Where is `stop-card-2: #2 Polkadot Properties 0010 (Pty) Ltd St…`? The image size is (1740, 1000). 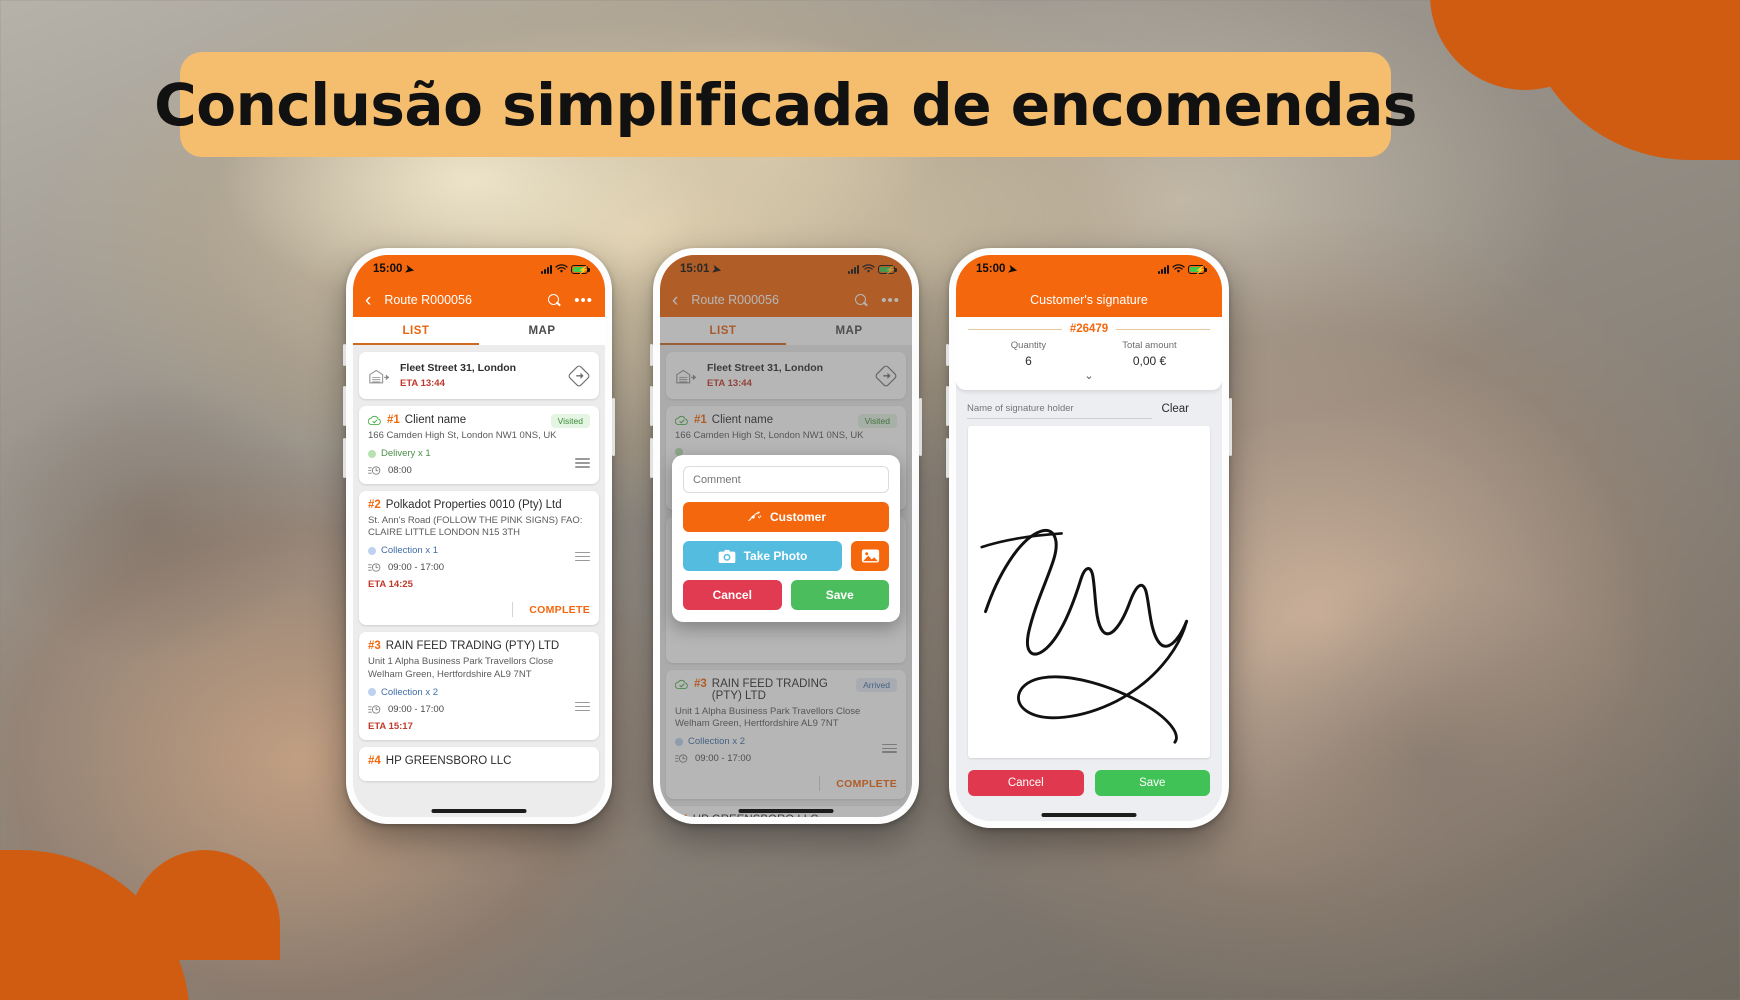
stop-card-2: #2 Polkadot Properties 0010 (Pty) Ltd St… is located at coordinates (479, 558).